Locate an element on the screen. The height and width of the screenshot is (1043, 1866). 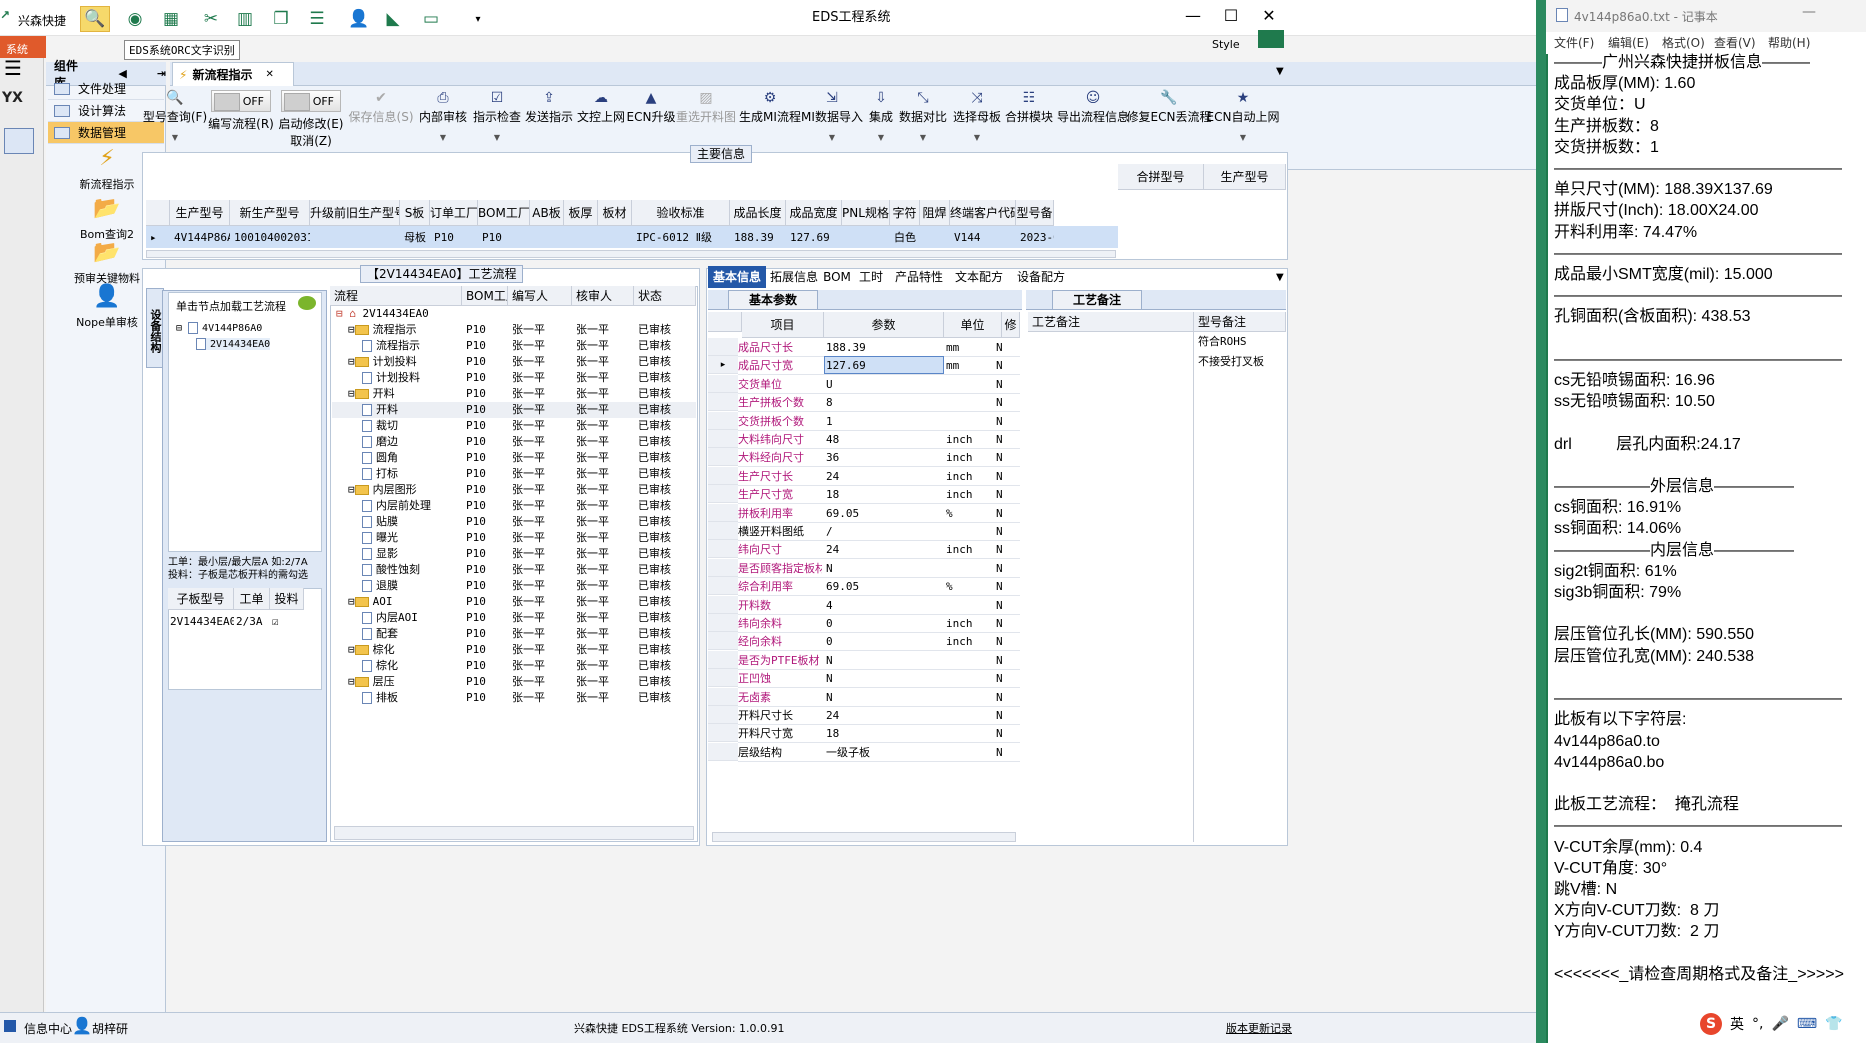
keyboard-icon: ⌨ is located at coordinates (1807, 1024).